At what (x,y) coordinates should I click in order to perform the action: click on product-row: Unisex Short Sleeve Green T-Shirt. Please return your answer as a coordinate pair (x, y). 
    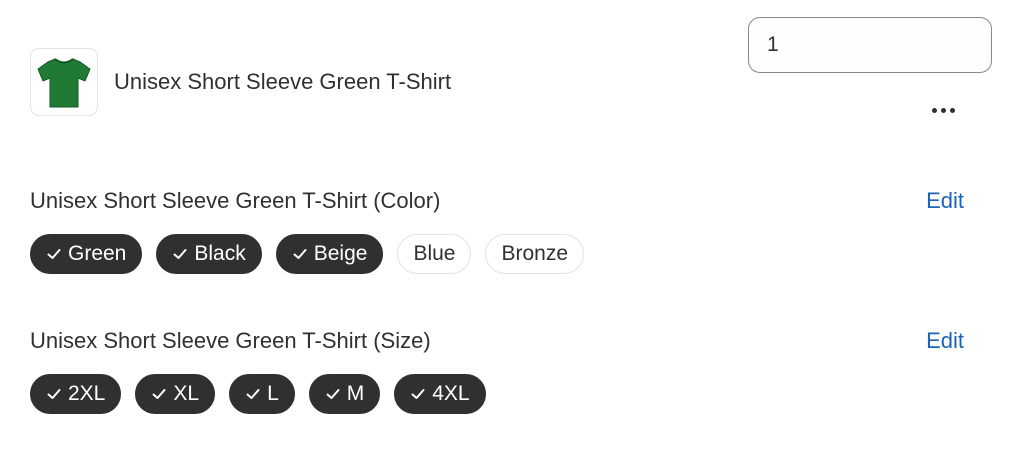
    Looking at the image, I should click on (240, 82).